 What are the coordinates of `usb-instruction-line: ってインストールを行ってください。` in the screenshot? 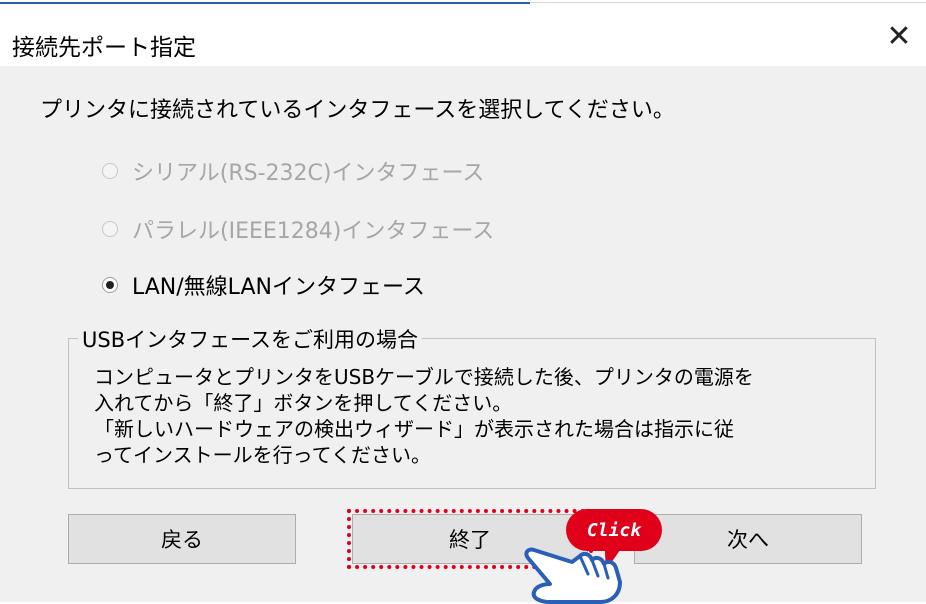 It's located at (262, 455).